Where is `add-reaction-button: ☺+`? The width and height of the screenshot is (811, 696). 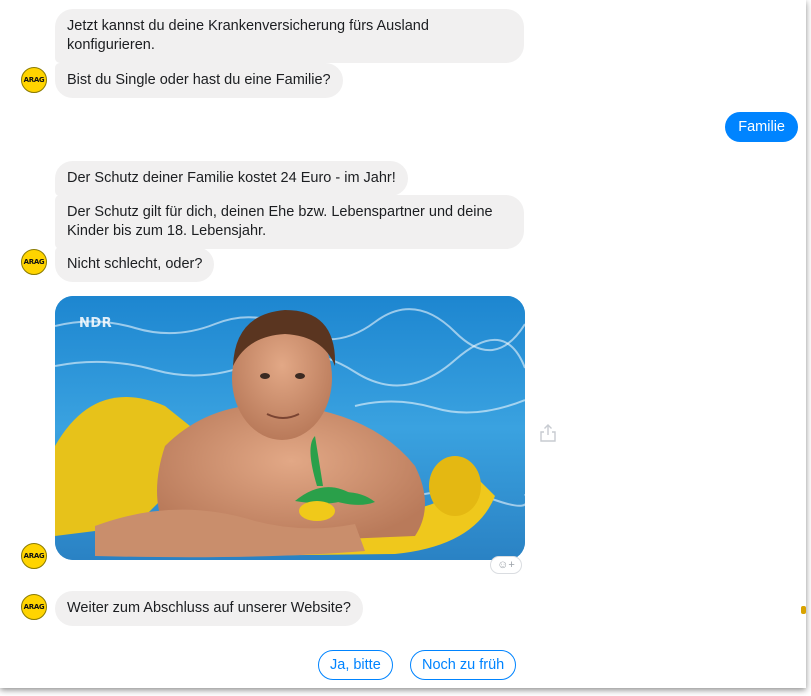
add-reaction-button: ☺+ is located at coordinates (506, 565).